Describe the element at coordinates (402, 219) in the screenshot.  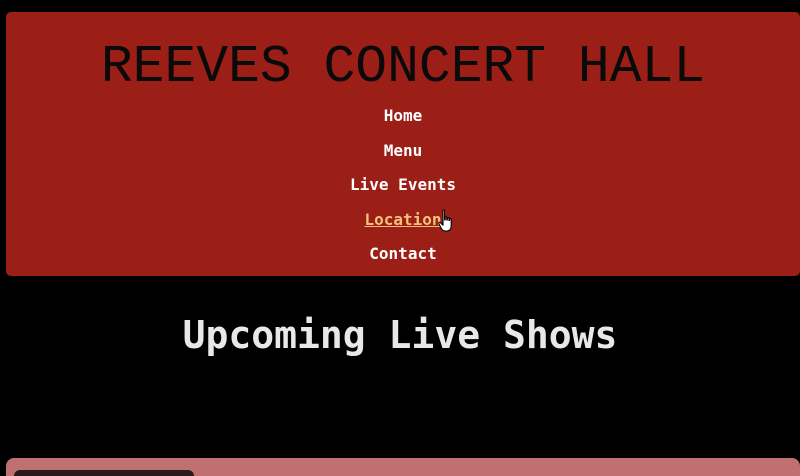
I see `nav-link-location: Location` at that location.